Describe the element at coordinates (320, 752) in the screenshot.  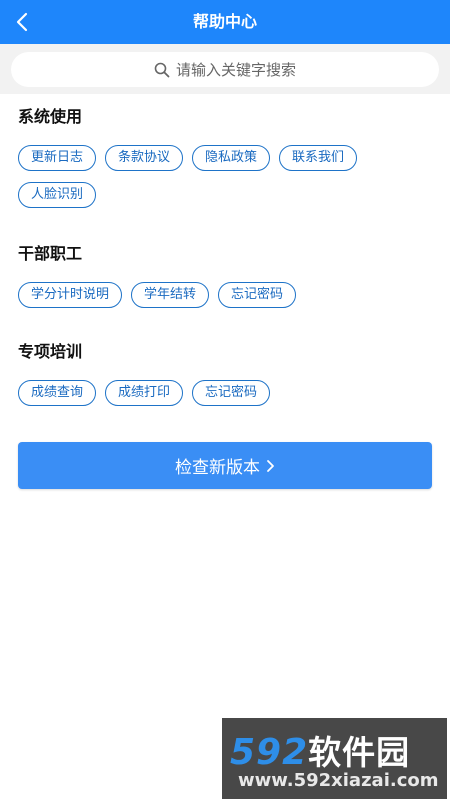
I see `watermark-logo: 592软件园` at that location.